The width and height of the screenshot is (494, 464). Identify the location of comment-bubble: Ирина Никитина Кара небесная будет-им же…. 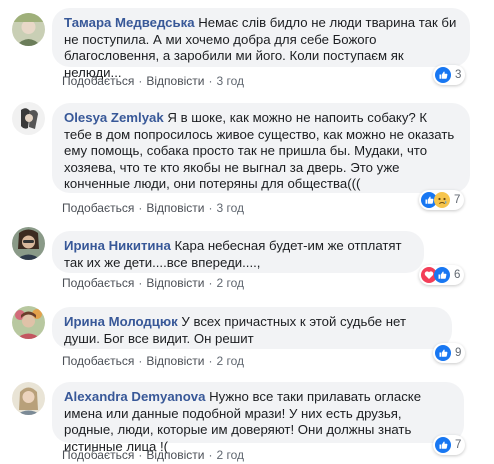
(238, 252).